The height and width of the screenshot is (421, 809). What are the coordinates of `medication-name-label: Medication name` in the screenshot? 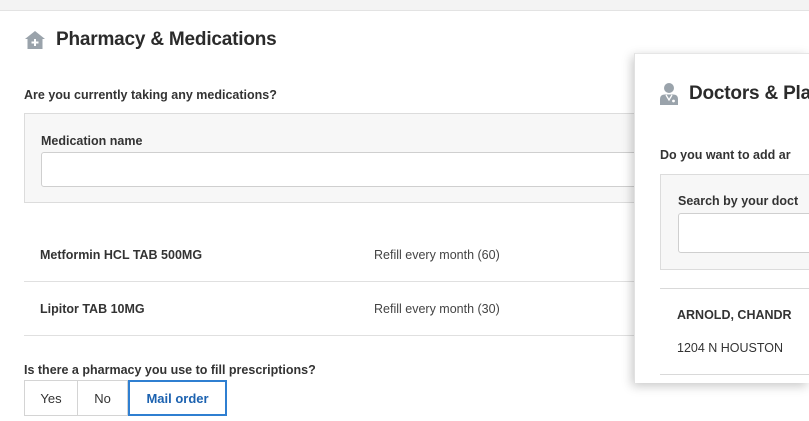 It's located at (92, 141).